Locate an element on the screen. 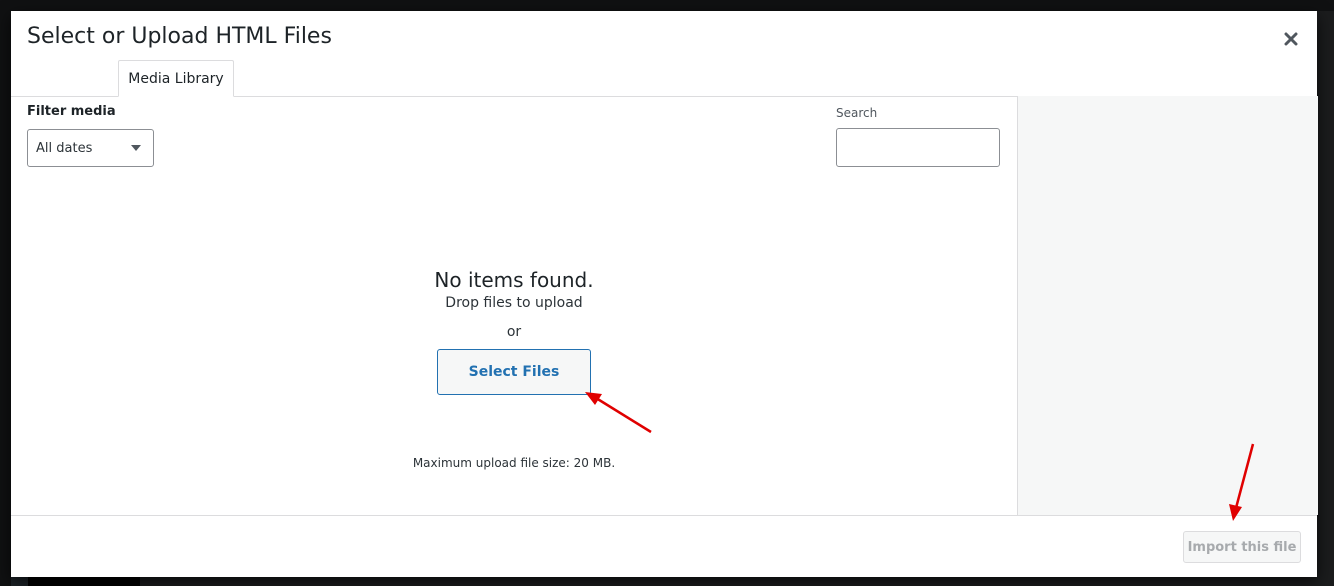  backdrop-bottom is located at coordinates (737, 581).